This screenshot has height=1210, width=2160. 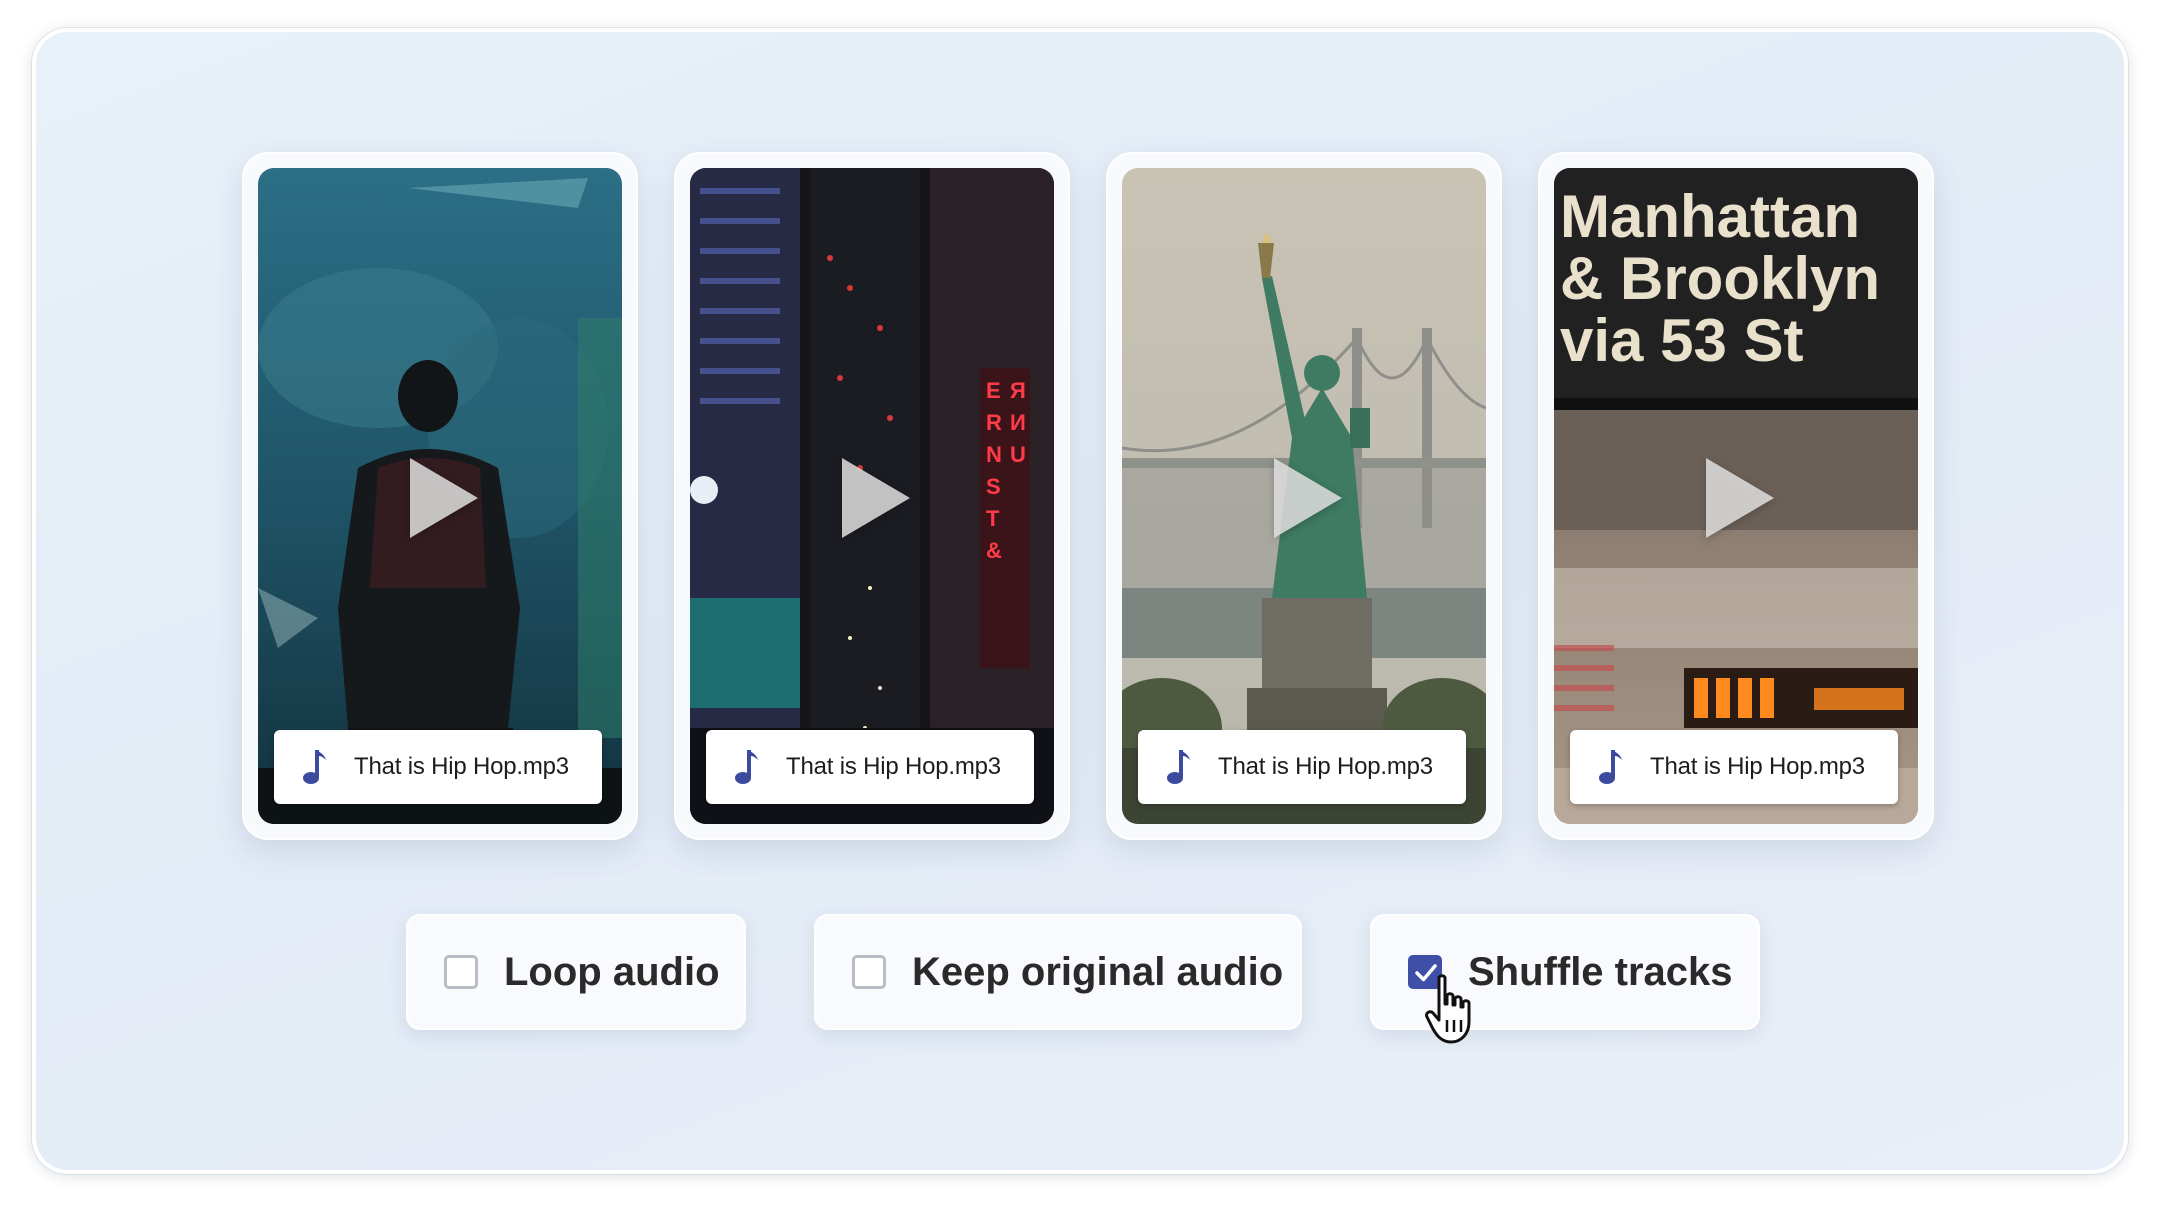 I want to click on keep-original-audio-option: Keep original audio, so click(x=1058, y=972).